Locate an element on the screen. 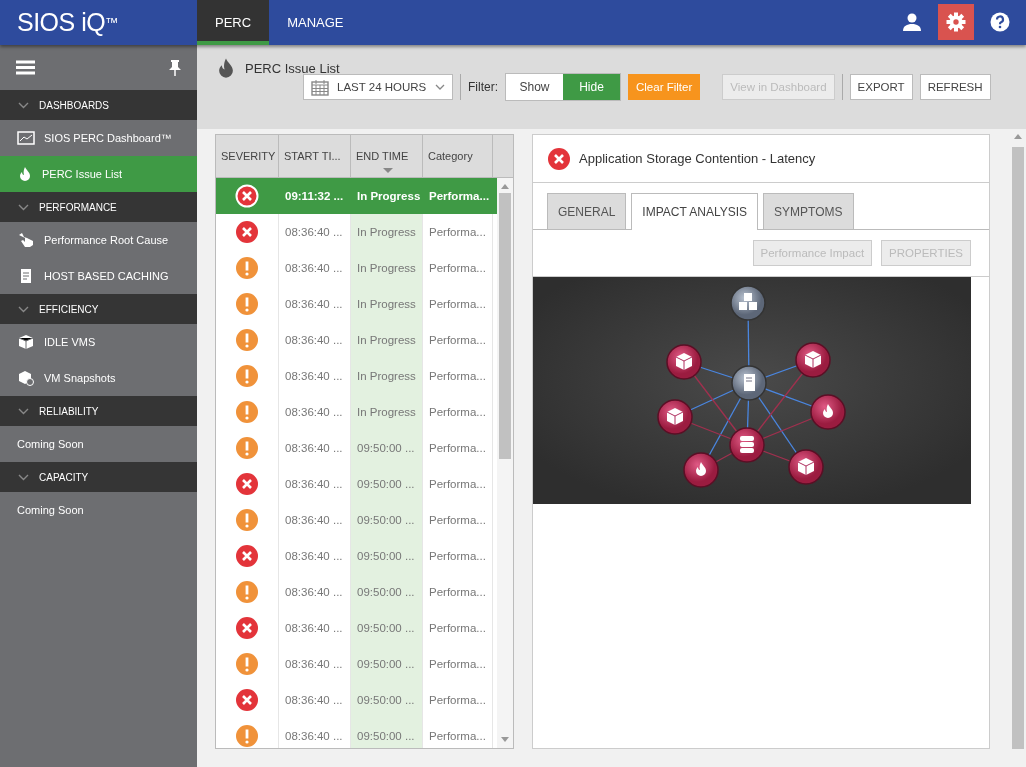 Image resolution: width=1026 pixels, height=767 pixels. menu-icon is located at coordinates (25, 67).